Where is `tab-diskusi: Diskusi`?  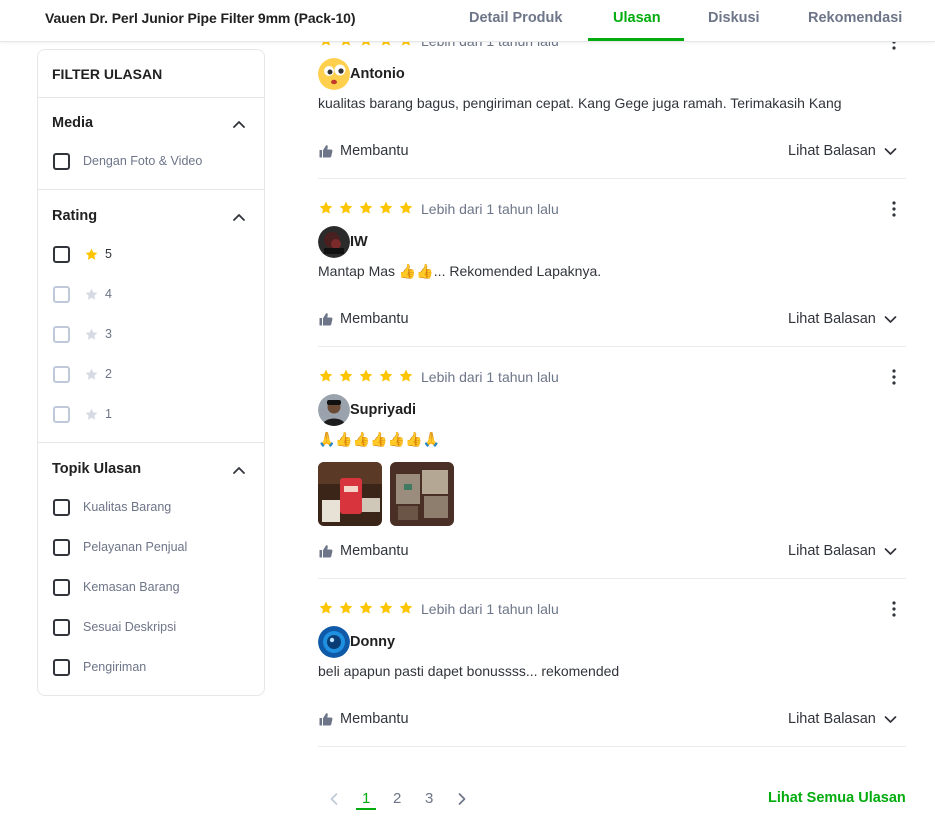
tab-diskusi: Diskusi is located at coordinates (734, 18).